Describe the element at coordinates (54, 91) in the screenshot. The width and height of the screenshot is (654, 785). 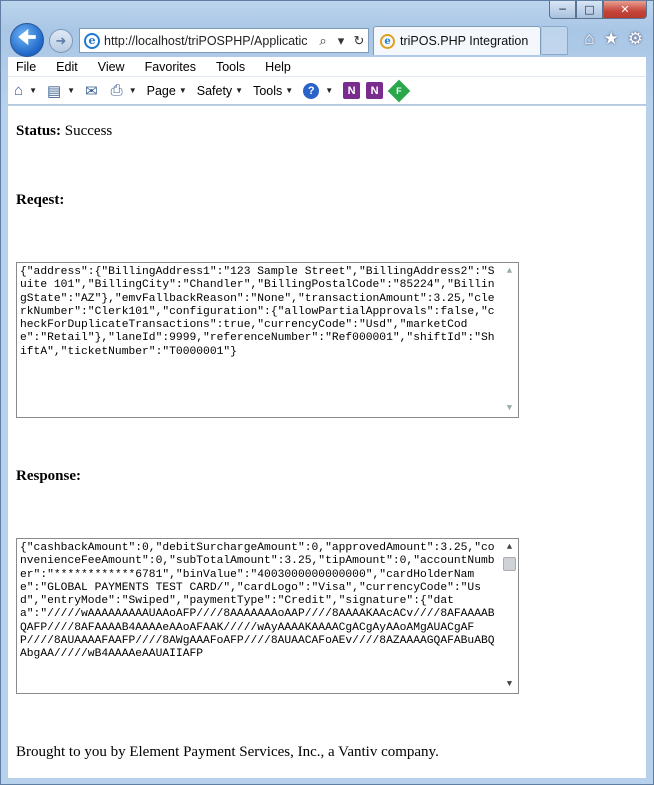
I see `rss-feed-icon: ▤` at that location.